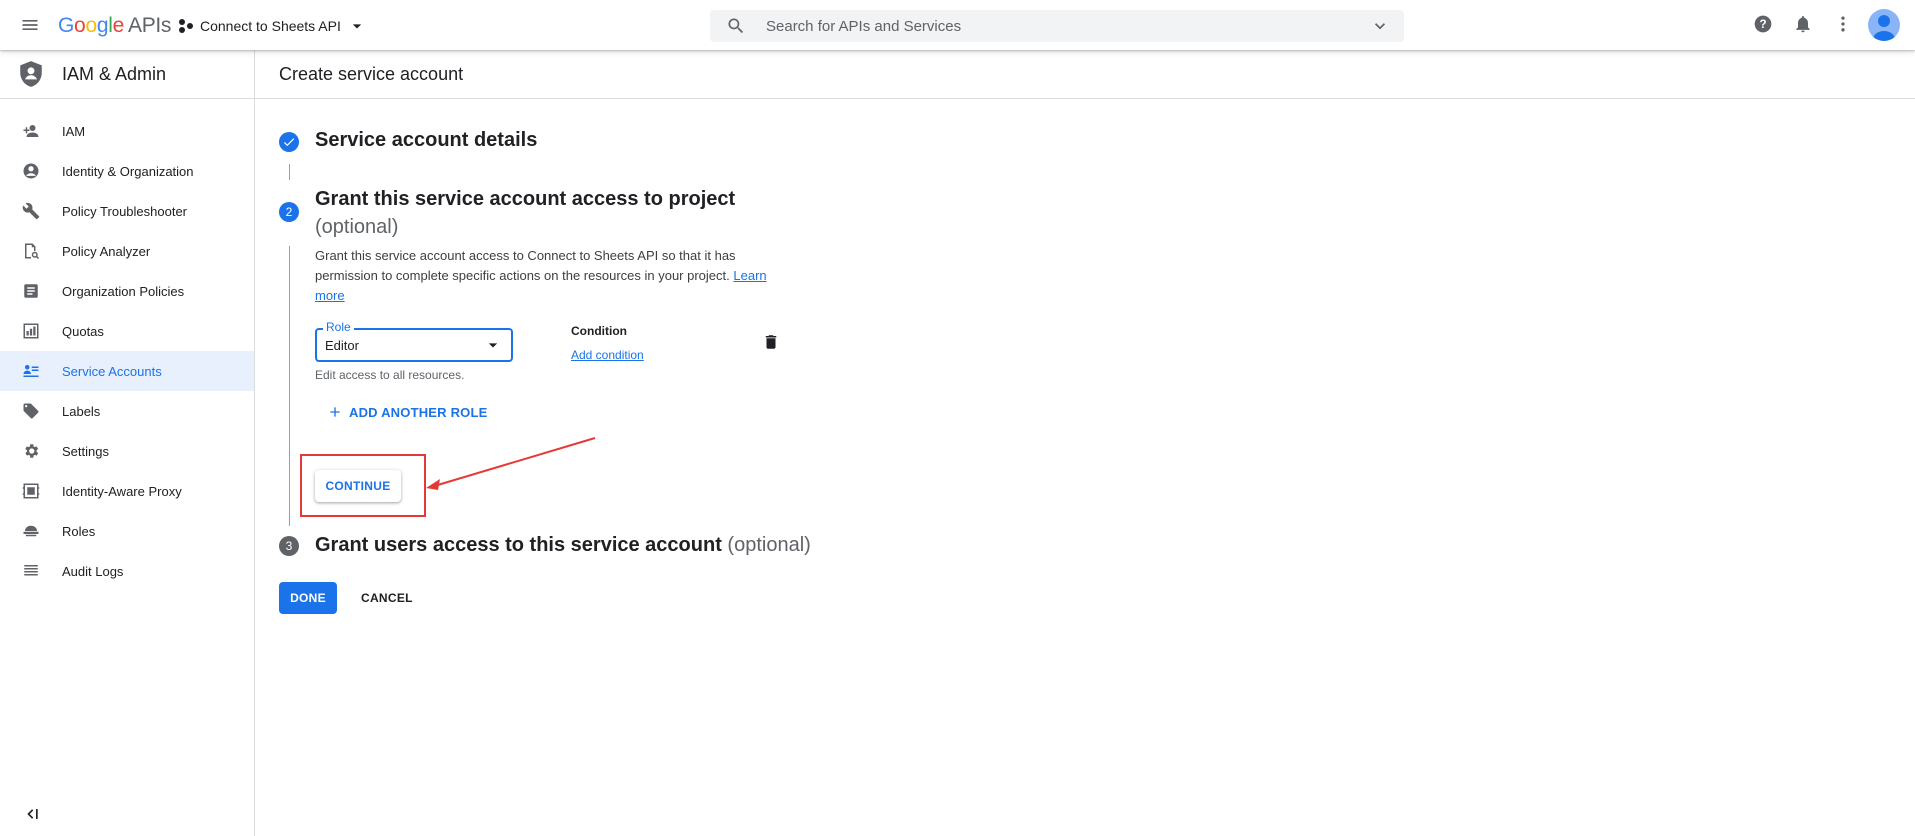 This screenshot has width=1915, height=836. I want to click on sidebar-header: IAM & Admin, so click(127, 74).